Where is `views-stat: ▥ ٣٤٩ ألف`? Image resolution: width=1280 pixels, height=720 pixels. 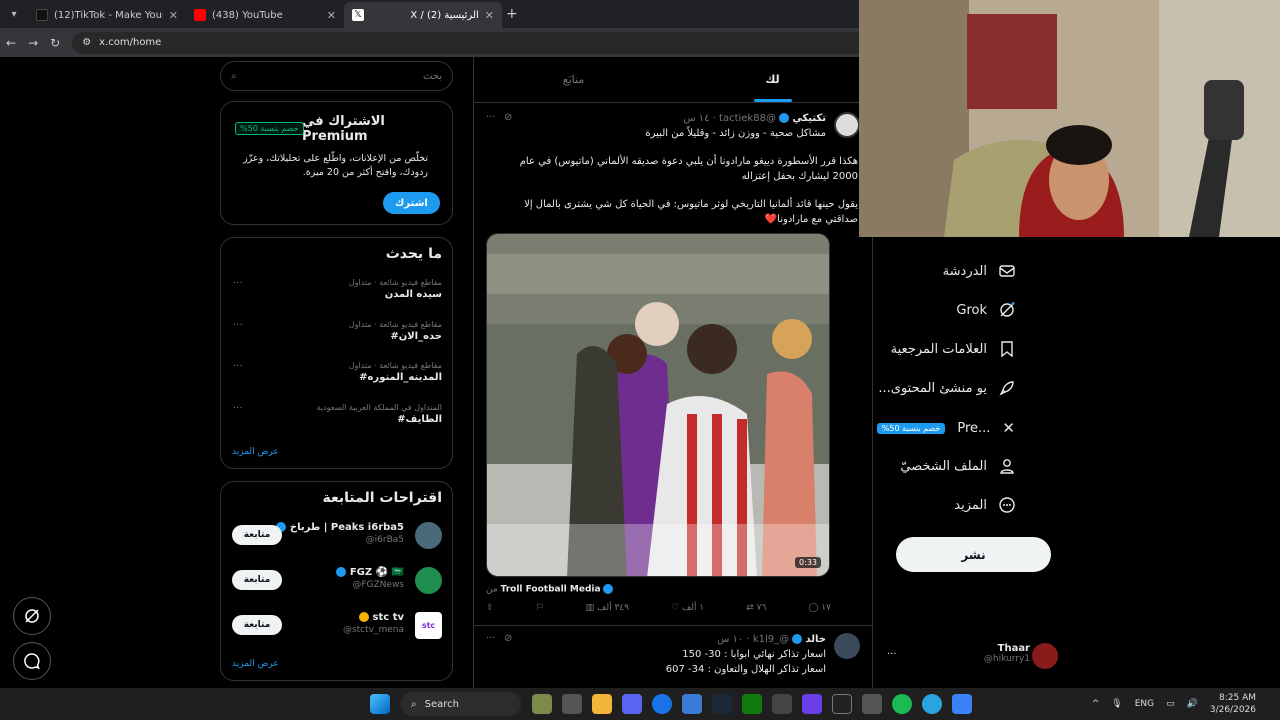
views-stat: ▥ ٣٤٩ ألف is located at coordinates (607, 608).